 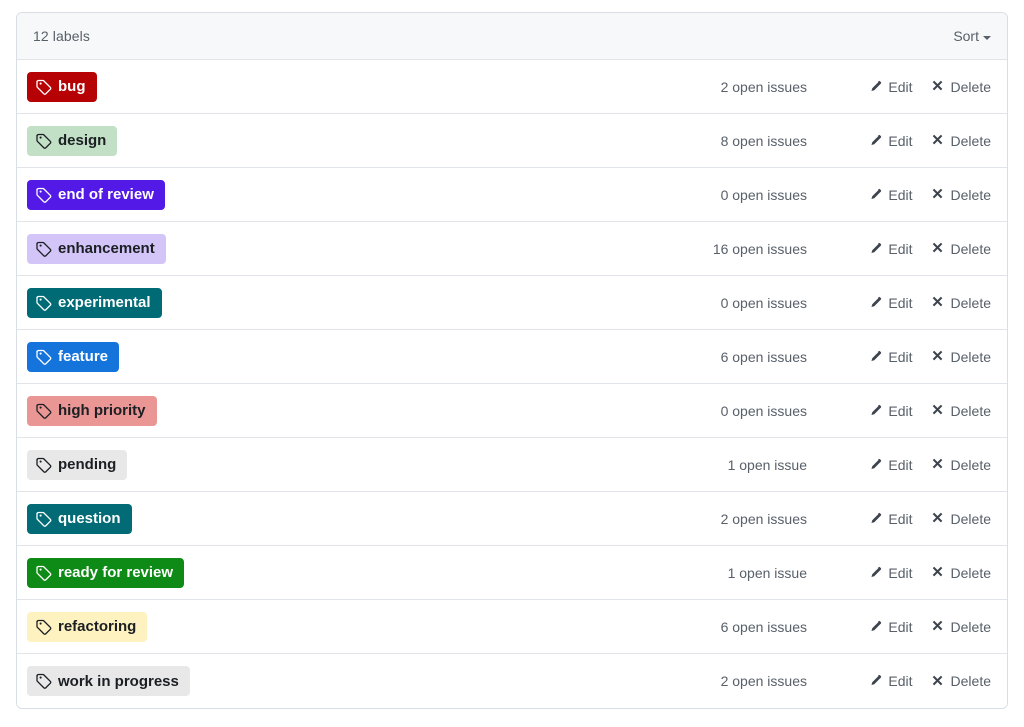 I want to click on label-badge: question, so click(x=79, y=518).